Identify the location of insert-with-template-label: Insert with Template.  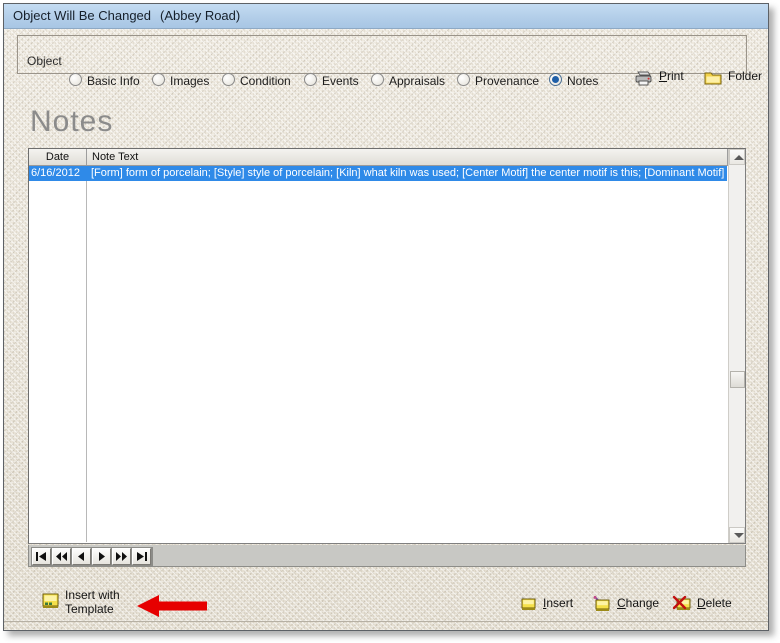
(92, 602).